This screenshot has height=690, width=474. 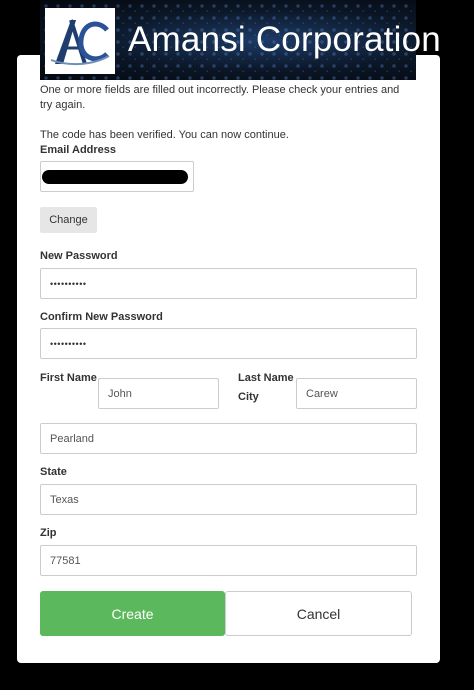 I want to click on change-email-button: Change, so click(x=68, y=220).